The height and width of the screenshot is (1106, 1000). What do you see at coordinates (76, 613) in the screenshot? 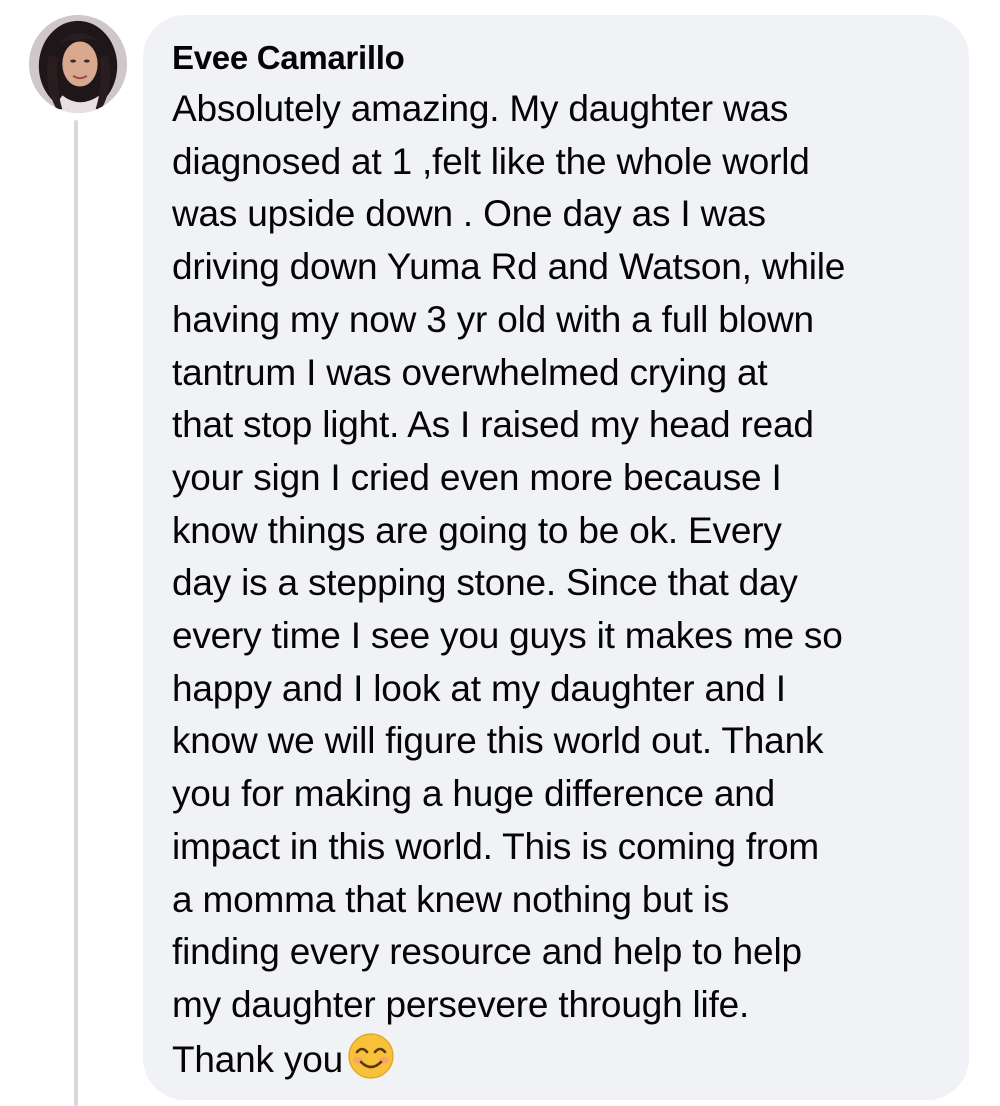
I see `thread-line` at bounding box center [76, 613].